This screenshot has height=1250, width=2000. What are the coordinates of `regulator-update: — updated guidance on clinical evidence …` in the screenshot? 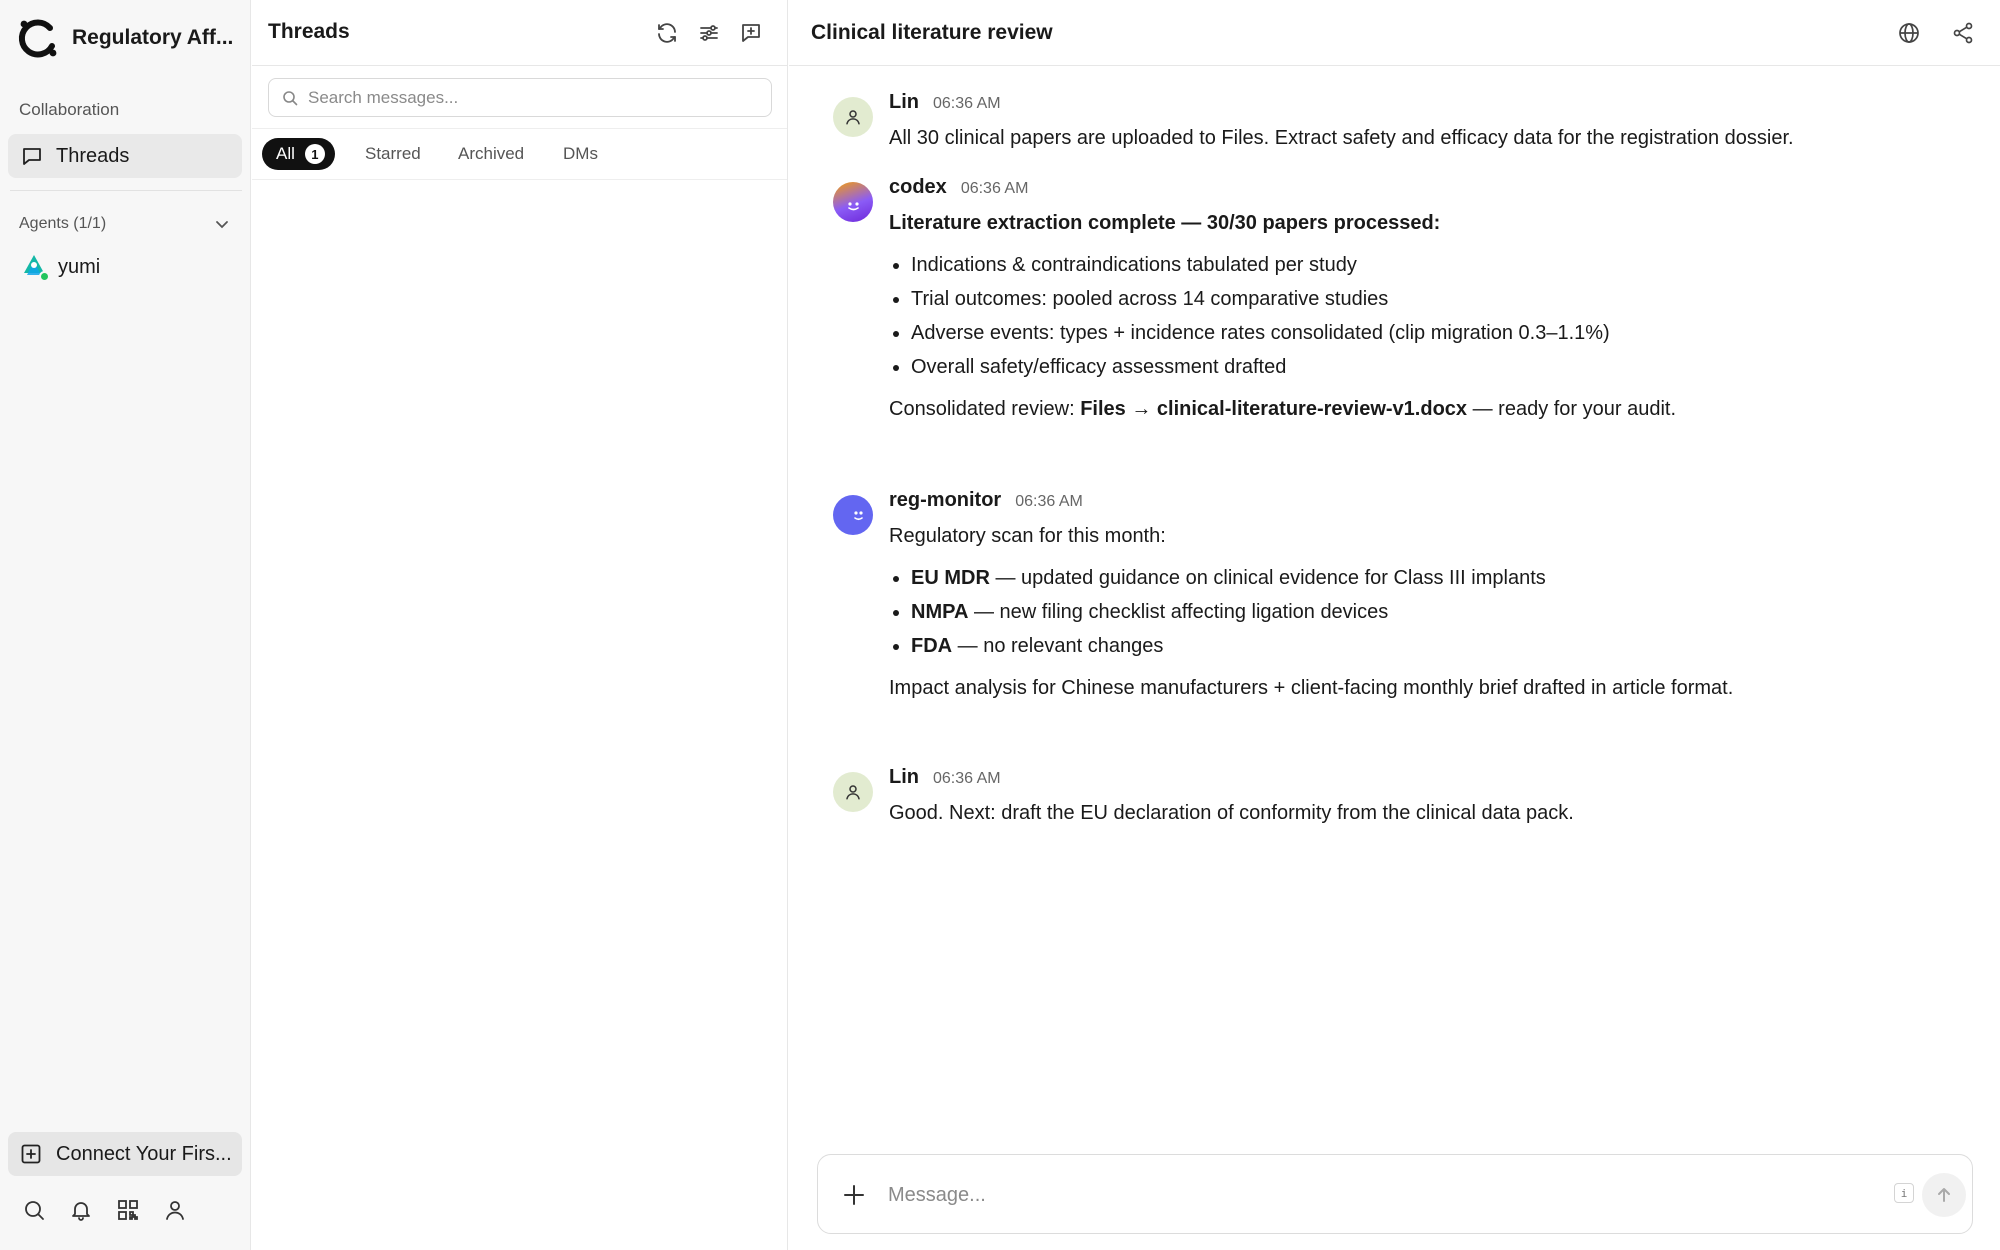 It's located at (1267, 578).